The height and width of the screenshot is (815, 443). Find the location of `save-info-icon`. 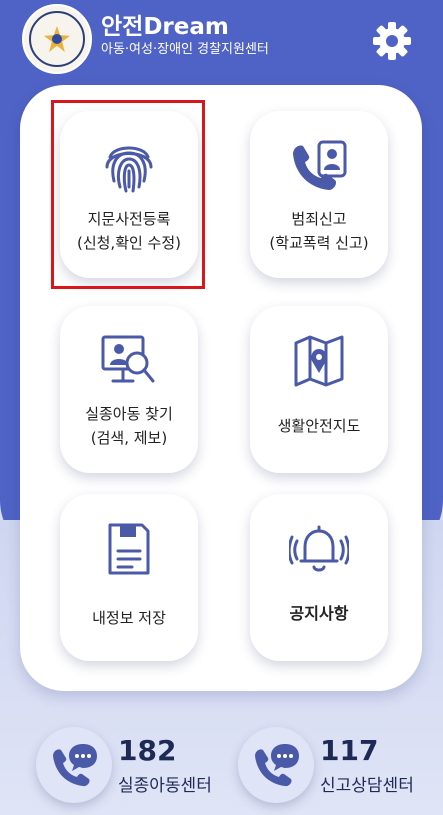

save-info-icon is located at coordinates (129, 549).